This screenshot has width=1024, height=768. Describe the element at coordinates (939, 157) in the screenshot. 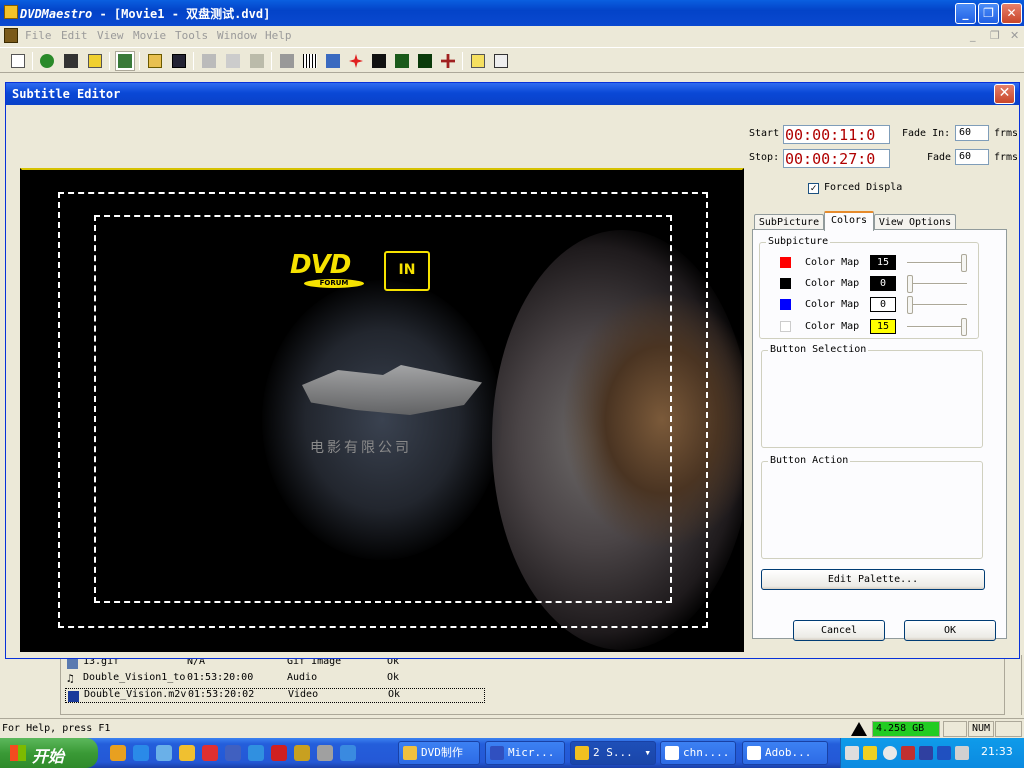

I see `fade-out-label: Fade` at that location.